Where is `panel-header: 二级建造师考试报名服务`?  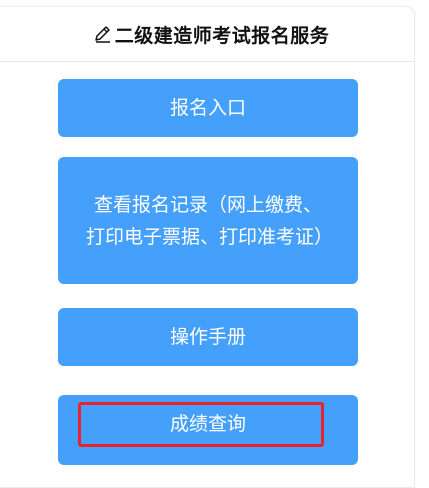 panel-header: 二级建造师考试报名服务 is located at coordinates (207, 34).